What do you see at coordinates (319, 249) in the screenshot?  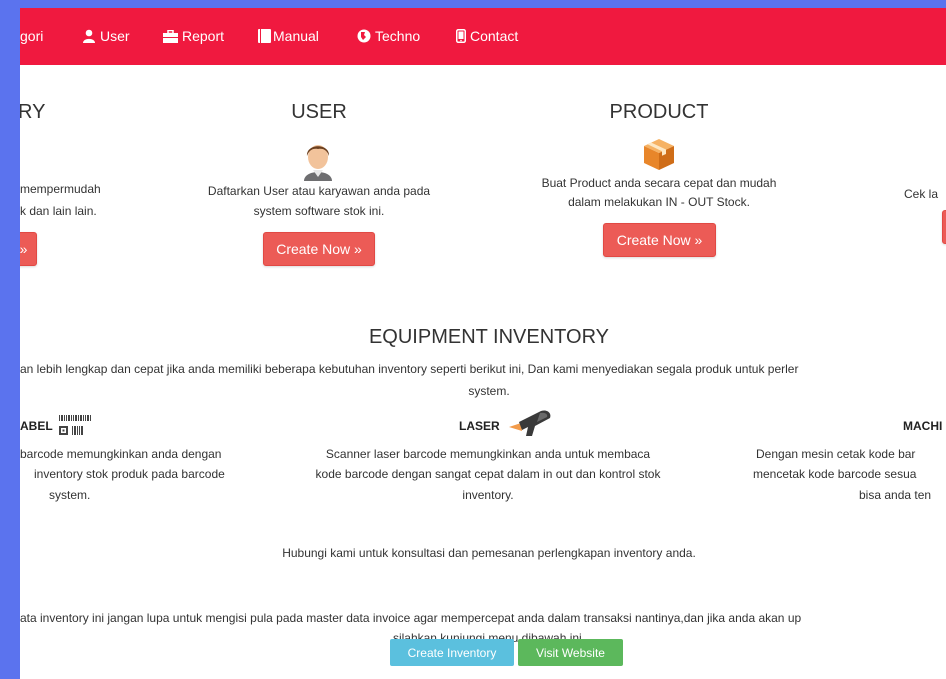 I see `user-create-now-button: Create Now »` at bounding box center [319, 249].